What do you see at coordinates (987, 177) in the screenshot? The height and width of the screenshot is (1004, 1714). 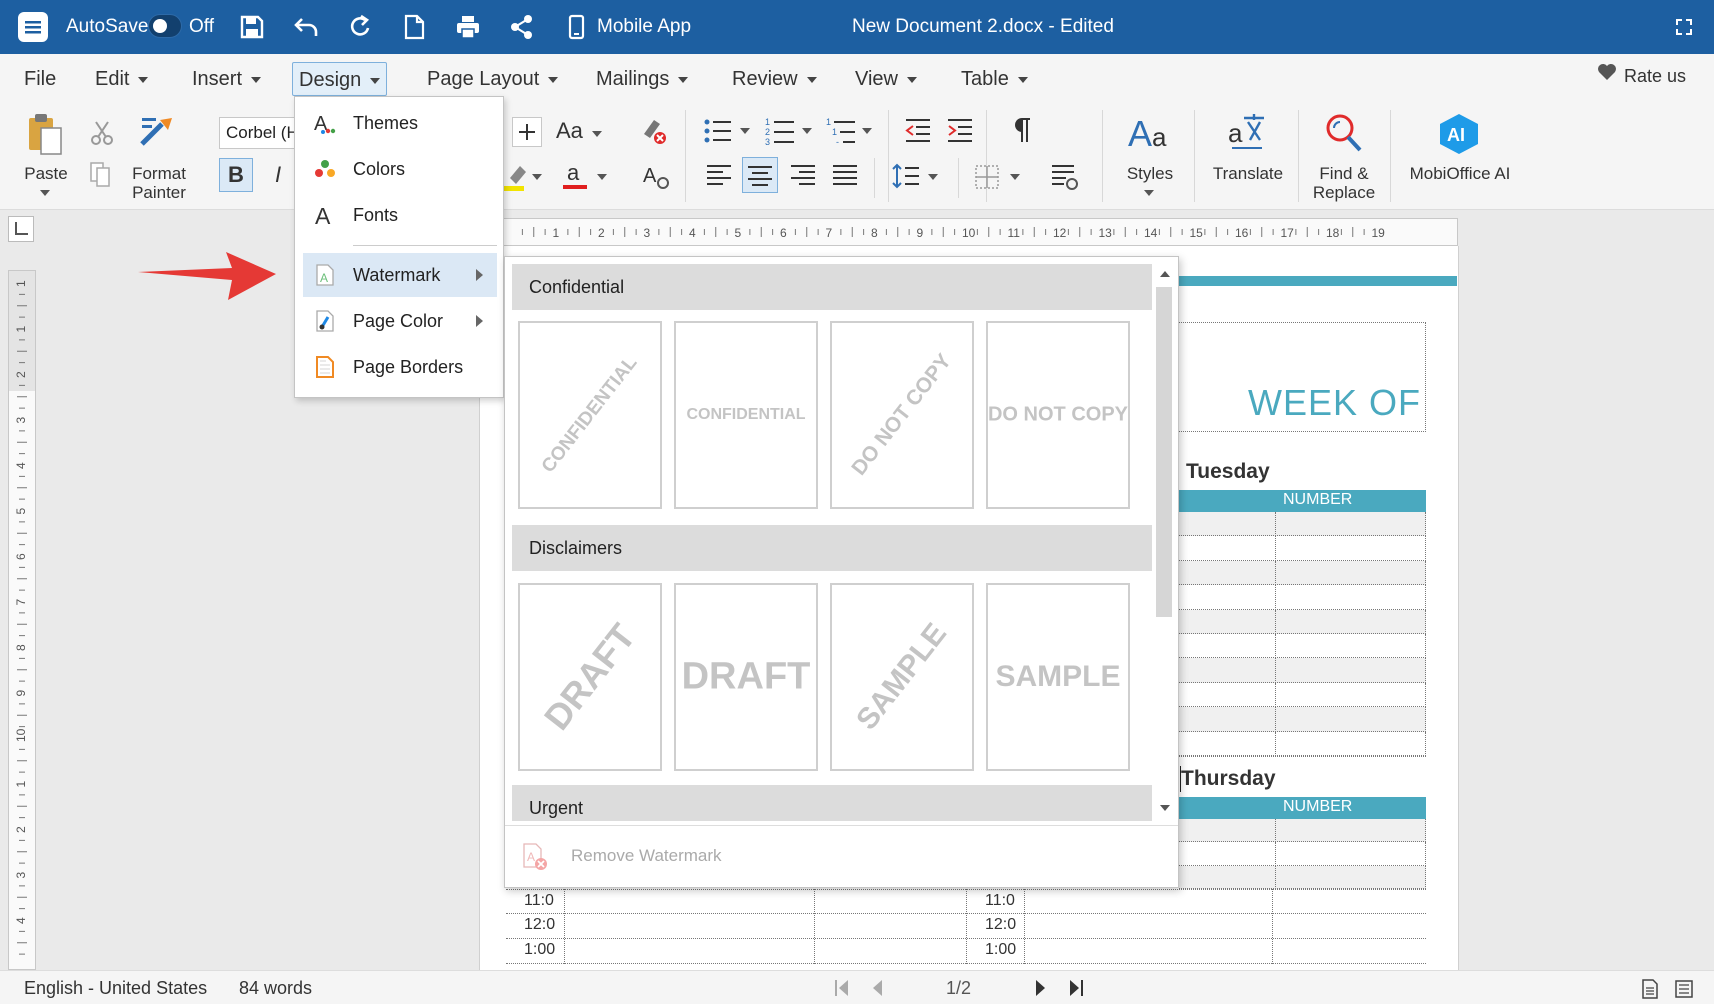 I see `borders-icon` at bounding box center [987, 177].